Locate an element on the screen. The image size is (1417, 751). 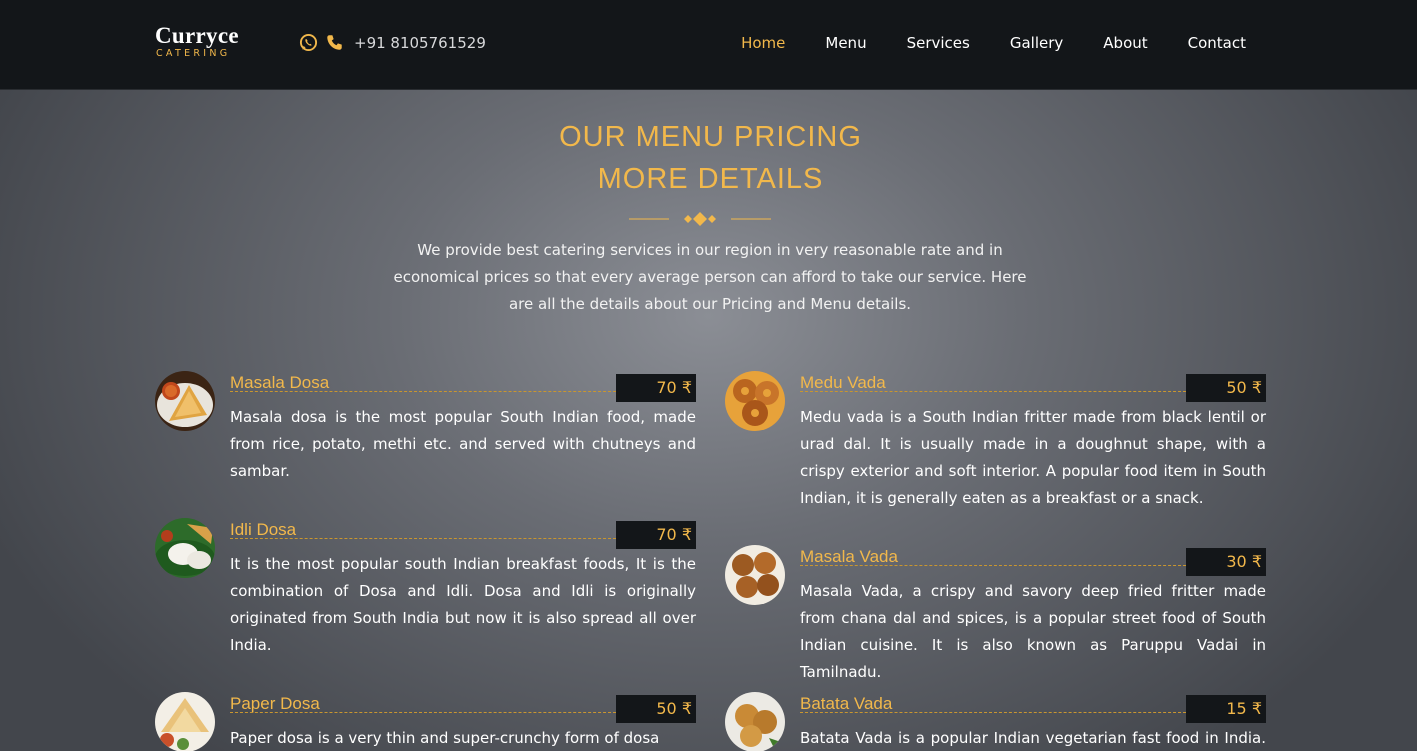
price-tag: 15 ₹ is located at coordinates (1226, 709).